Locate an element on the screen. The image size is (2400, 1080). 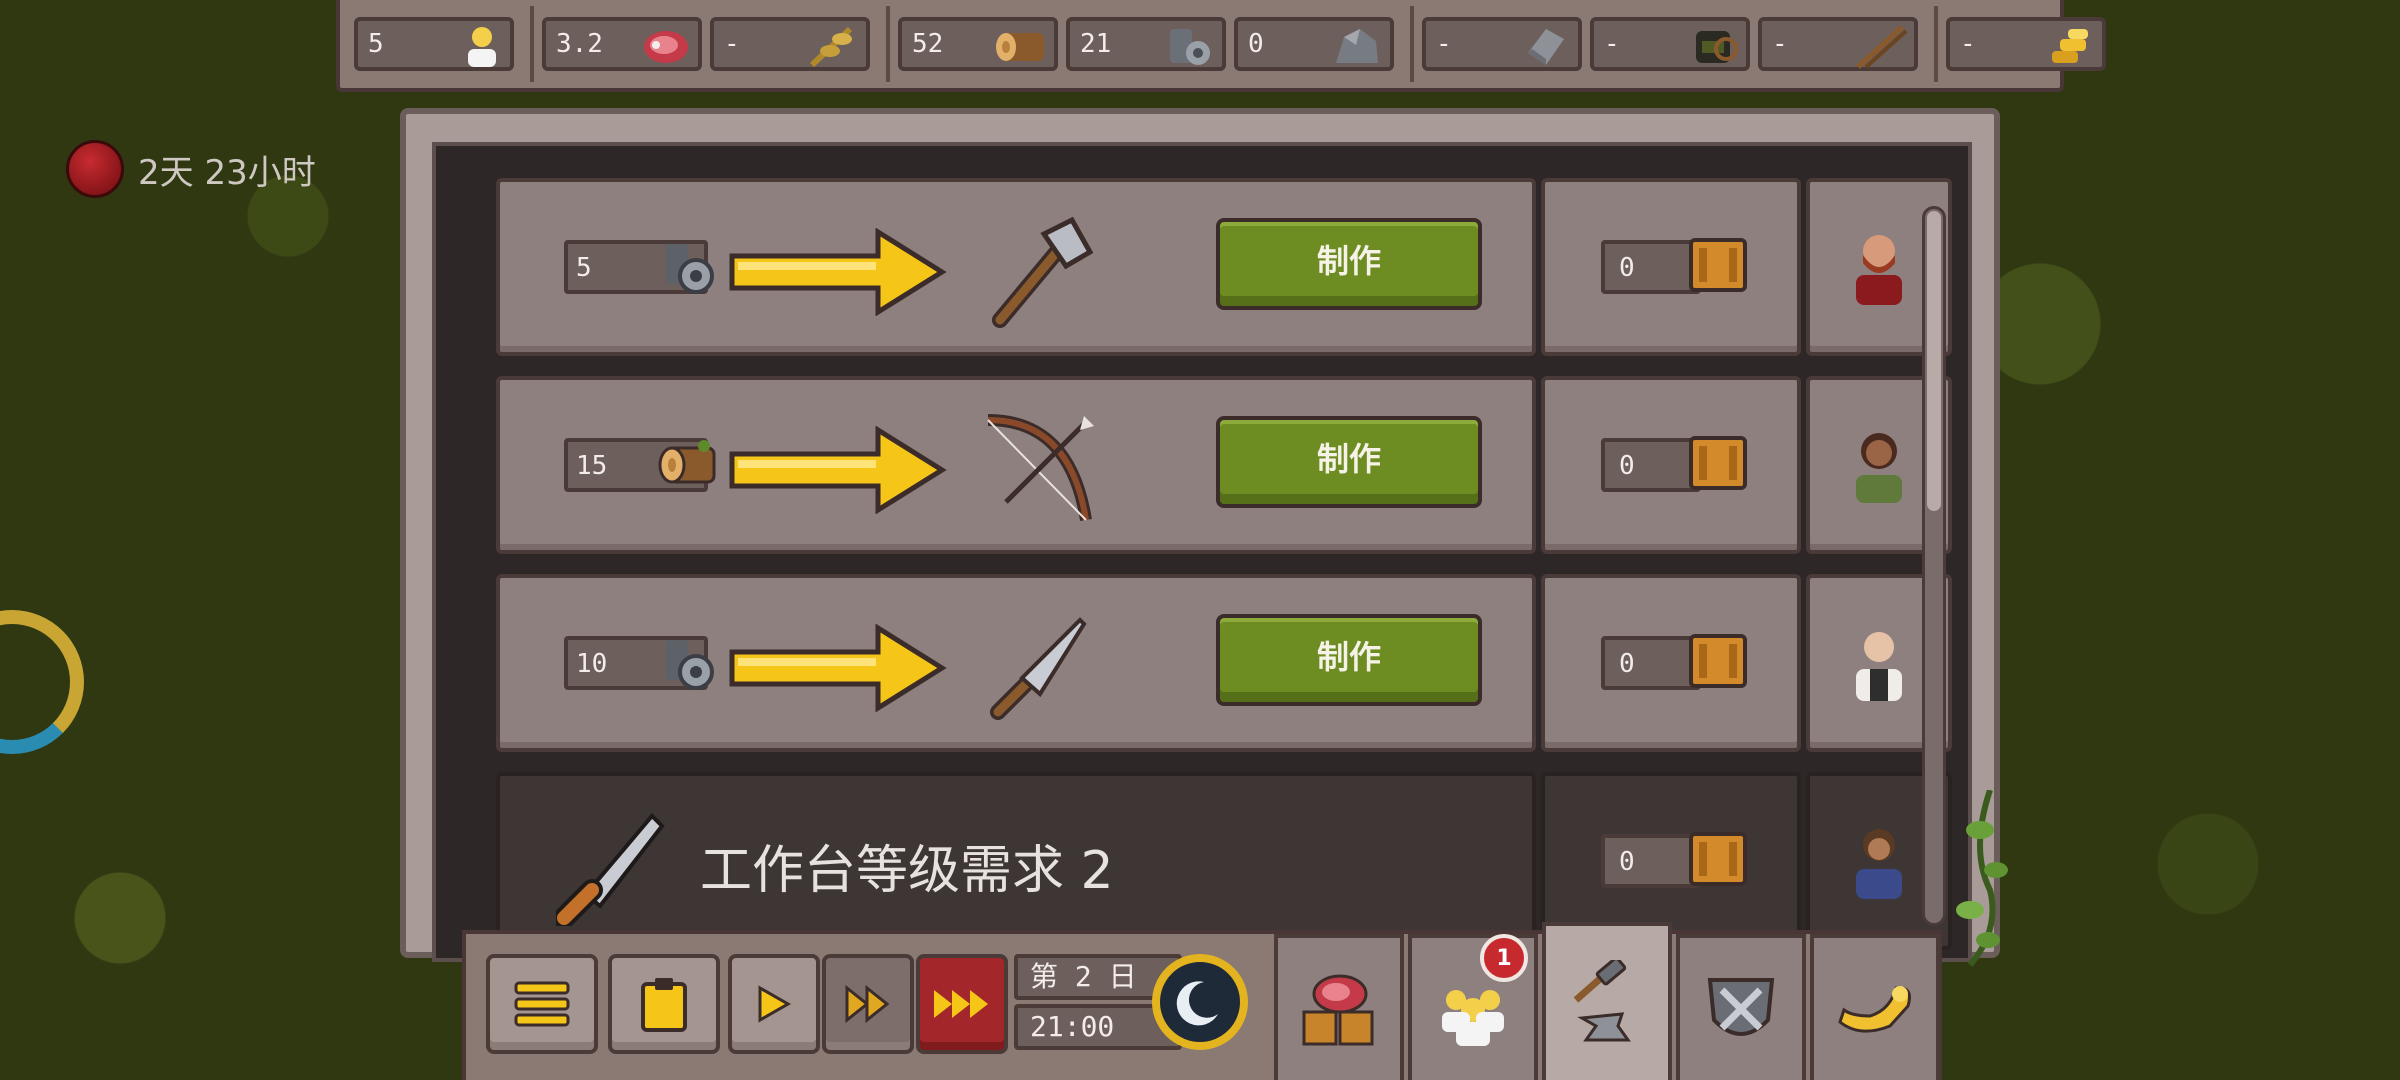
notification-badge: 1 is located at coordinates (1504, 958).